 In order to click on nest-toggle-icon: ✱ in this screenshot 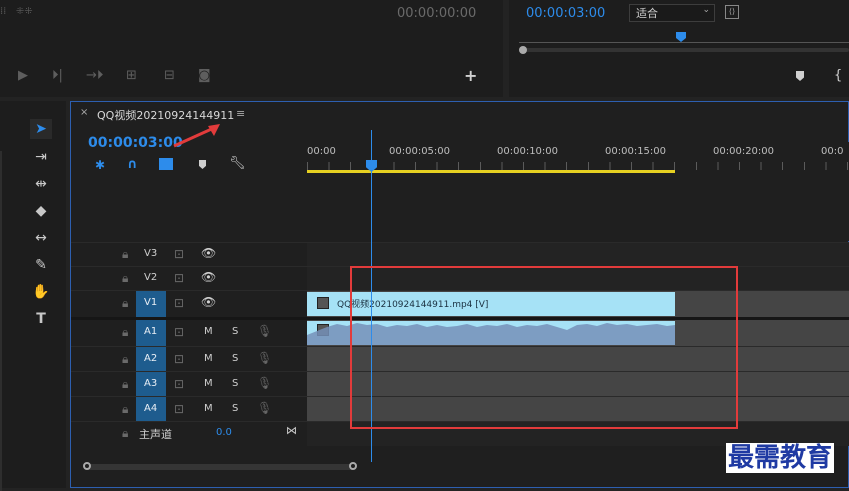, I will do `click(100, 165)`.